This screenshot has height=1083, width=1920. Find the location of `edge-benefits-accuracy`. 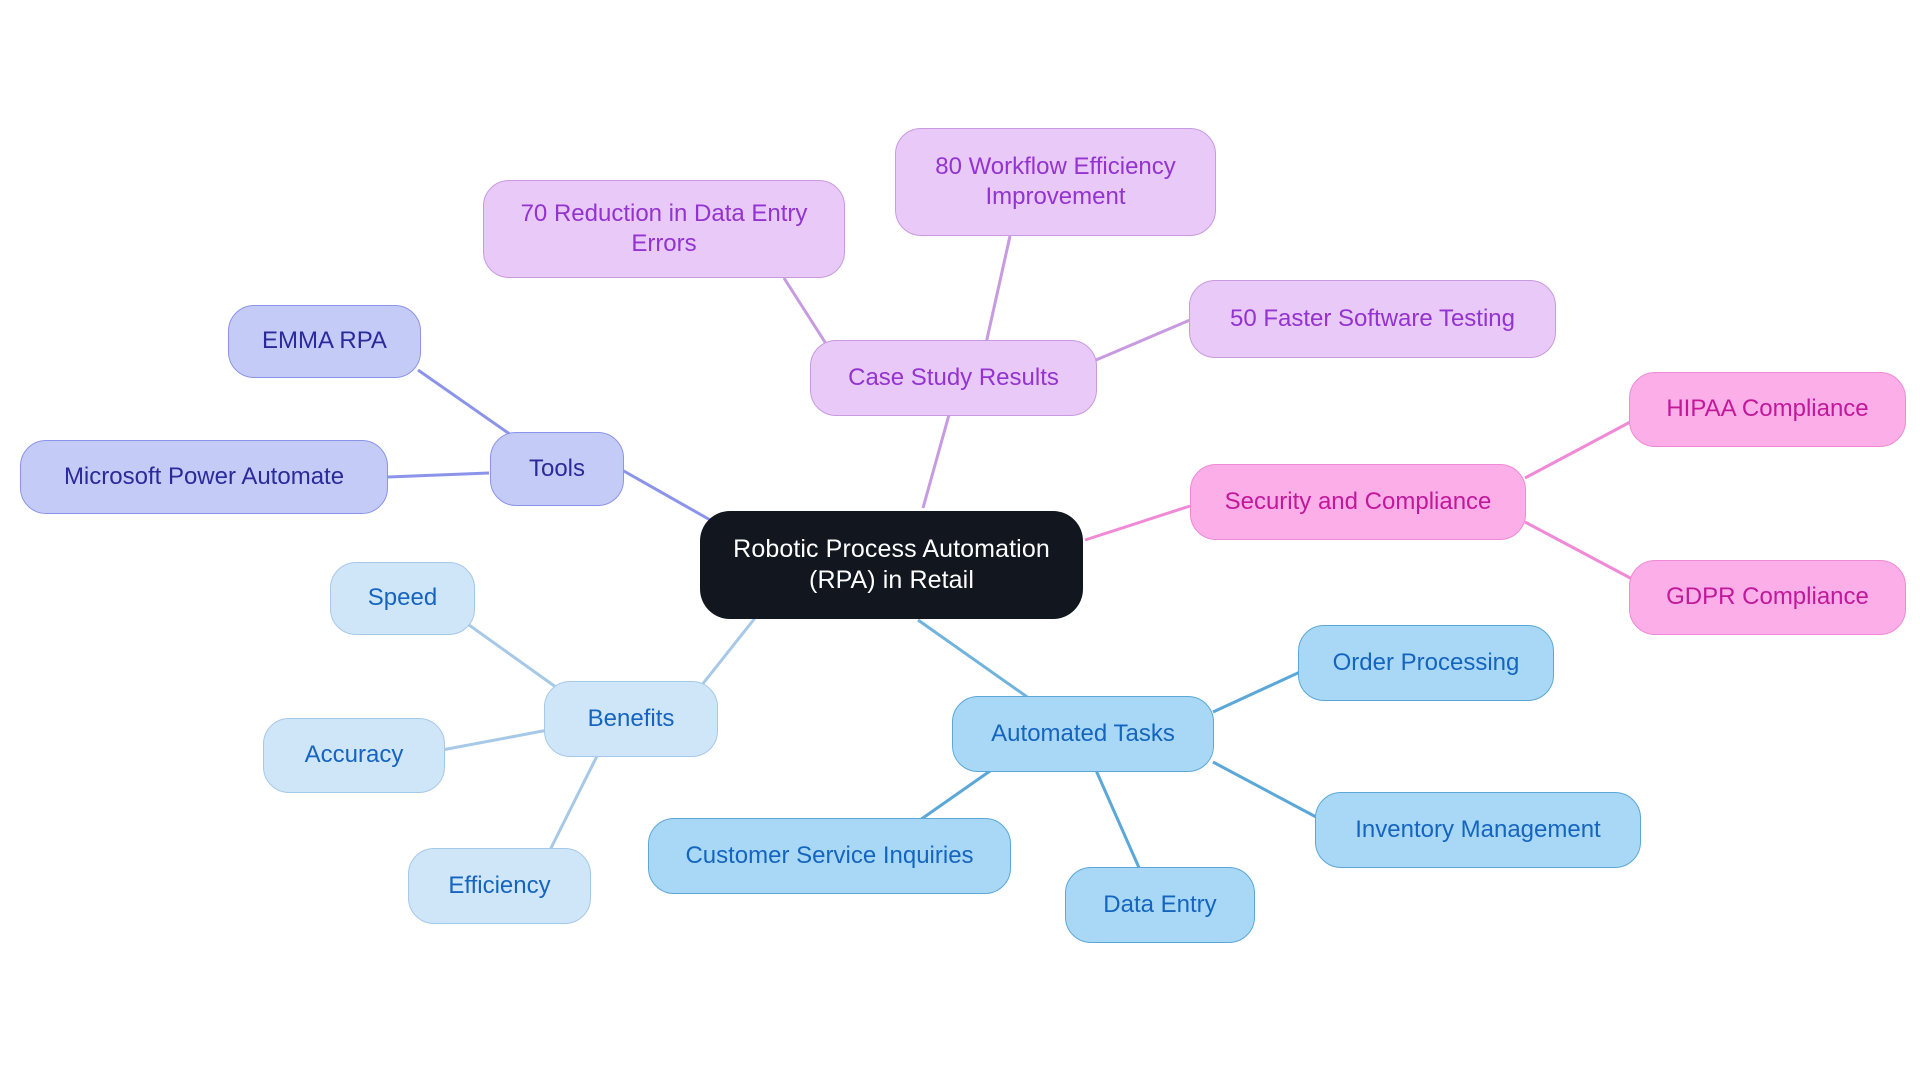

edge-benefits-accuracy is located at coordinates (495, 740).